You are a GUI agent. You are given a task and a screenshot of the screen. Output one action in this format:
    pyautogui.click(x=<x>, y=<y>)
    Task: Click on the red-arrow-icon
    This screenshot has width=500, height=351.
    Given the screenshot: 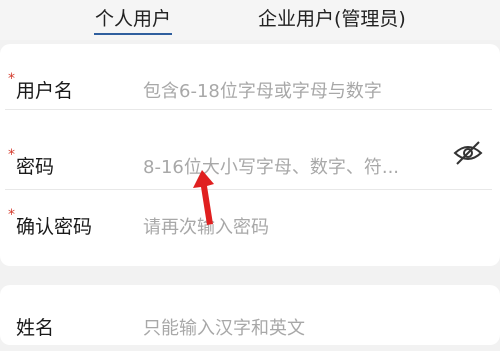 What is the action you would take?
    pyautogui.click(x=203, y=197)
    